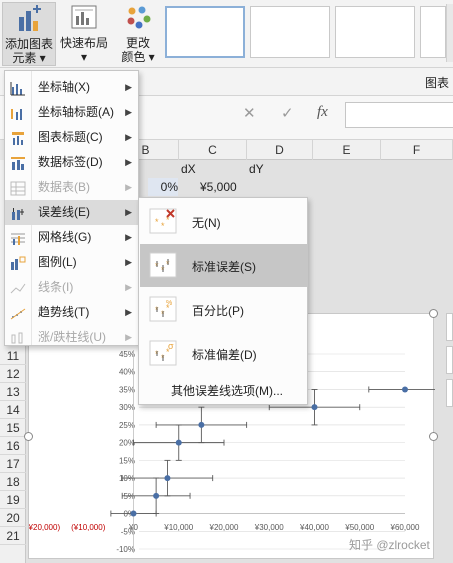 The image size is (453, 563). What do you see at coordinates (223, 221) in the screenshot?
I see `error-bar-option-none: * * * 无(N)` at bounding box center [223, 221].